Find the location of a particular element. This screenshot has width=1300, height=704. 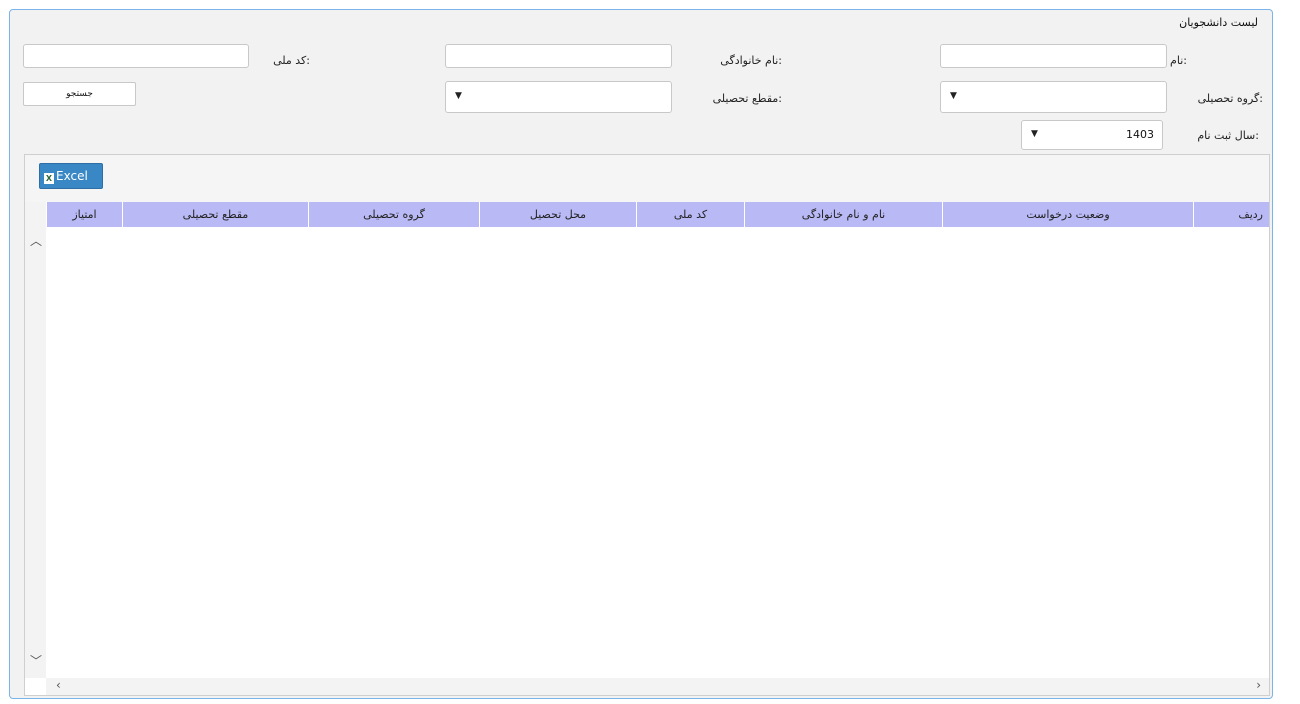

column-header-field-group: گروه تحصیلی is located at coordinates (393, 214).